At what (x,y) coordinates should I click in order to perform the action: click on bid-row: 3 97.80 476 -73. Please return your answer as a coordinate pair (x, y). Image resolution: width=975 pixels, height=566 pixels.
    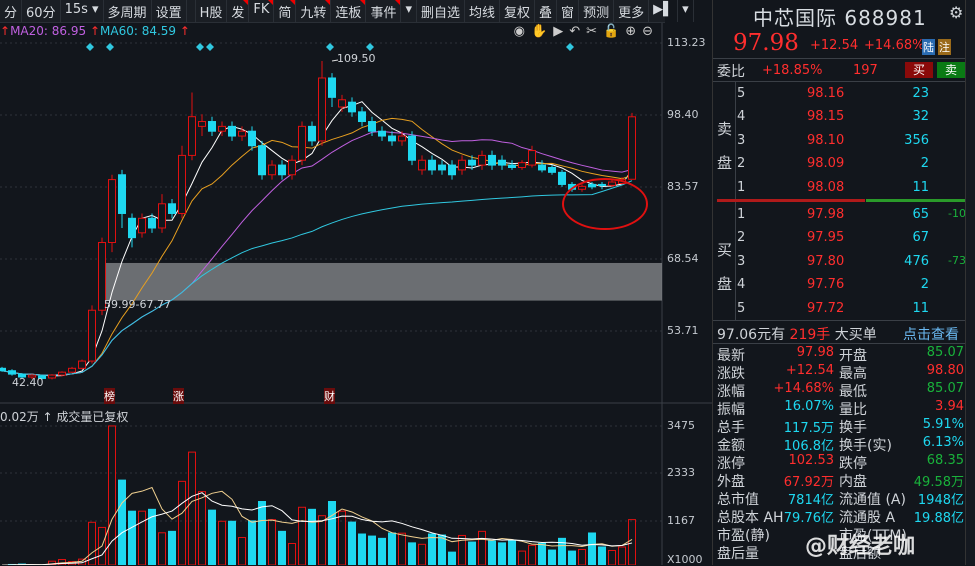
    Looking at the image, I should click on (839, 263).